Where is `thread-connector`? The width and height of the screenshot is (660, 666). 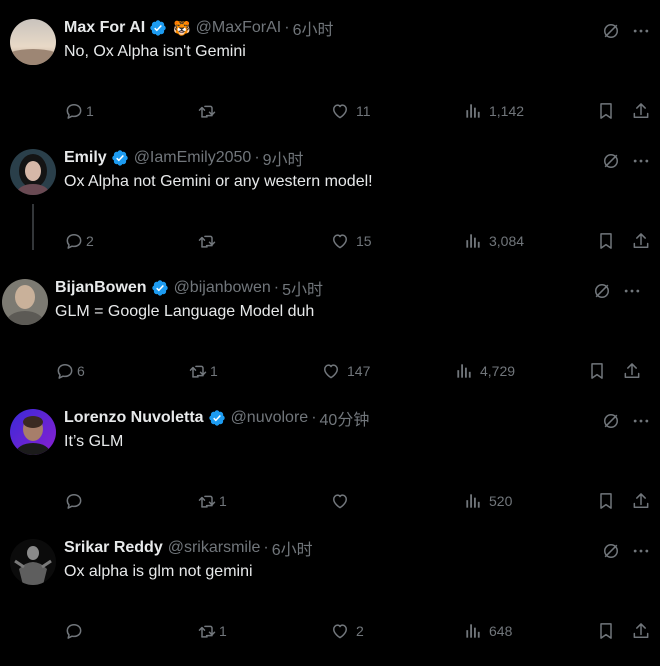
thread-connector is located at coordinates (33, 227).